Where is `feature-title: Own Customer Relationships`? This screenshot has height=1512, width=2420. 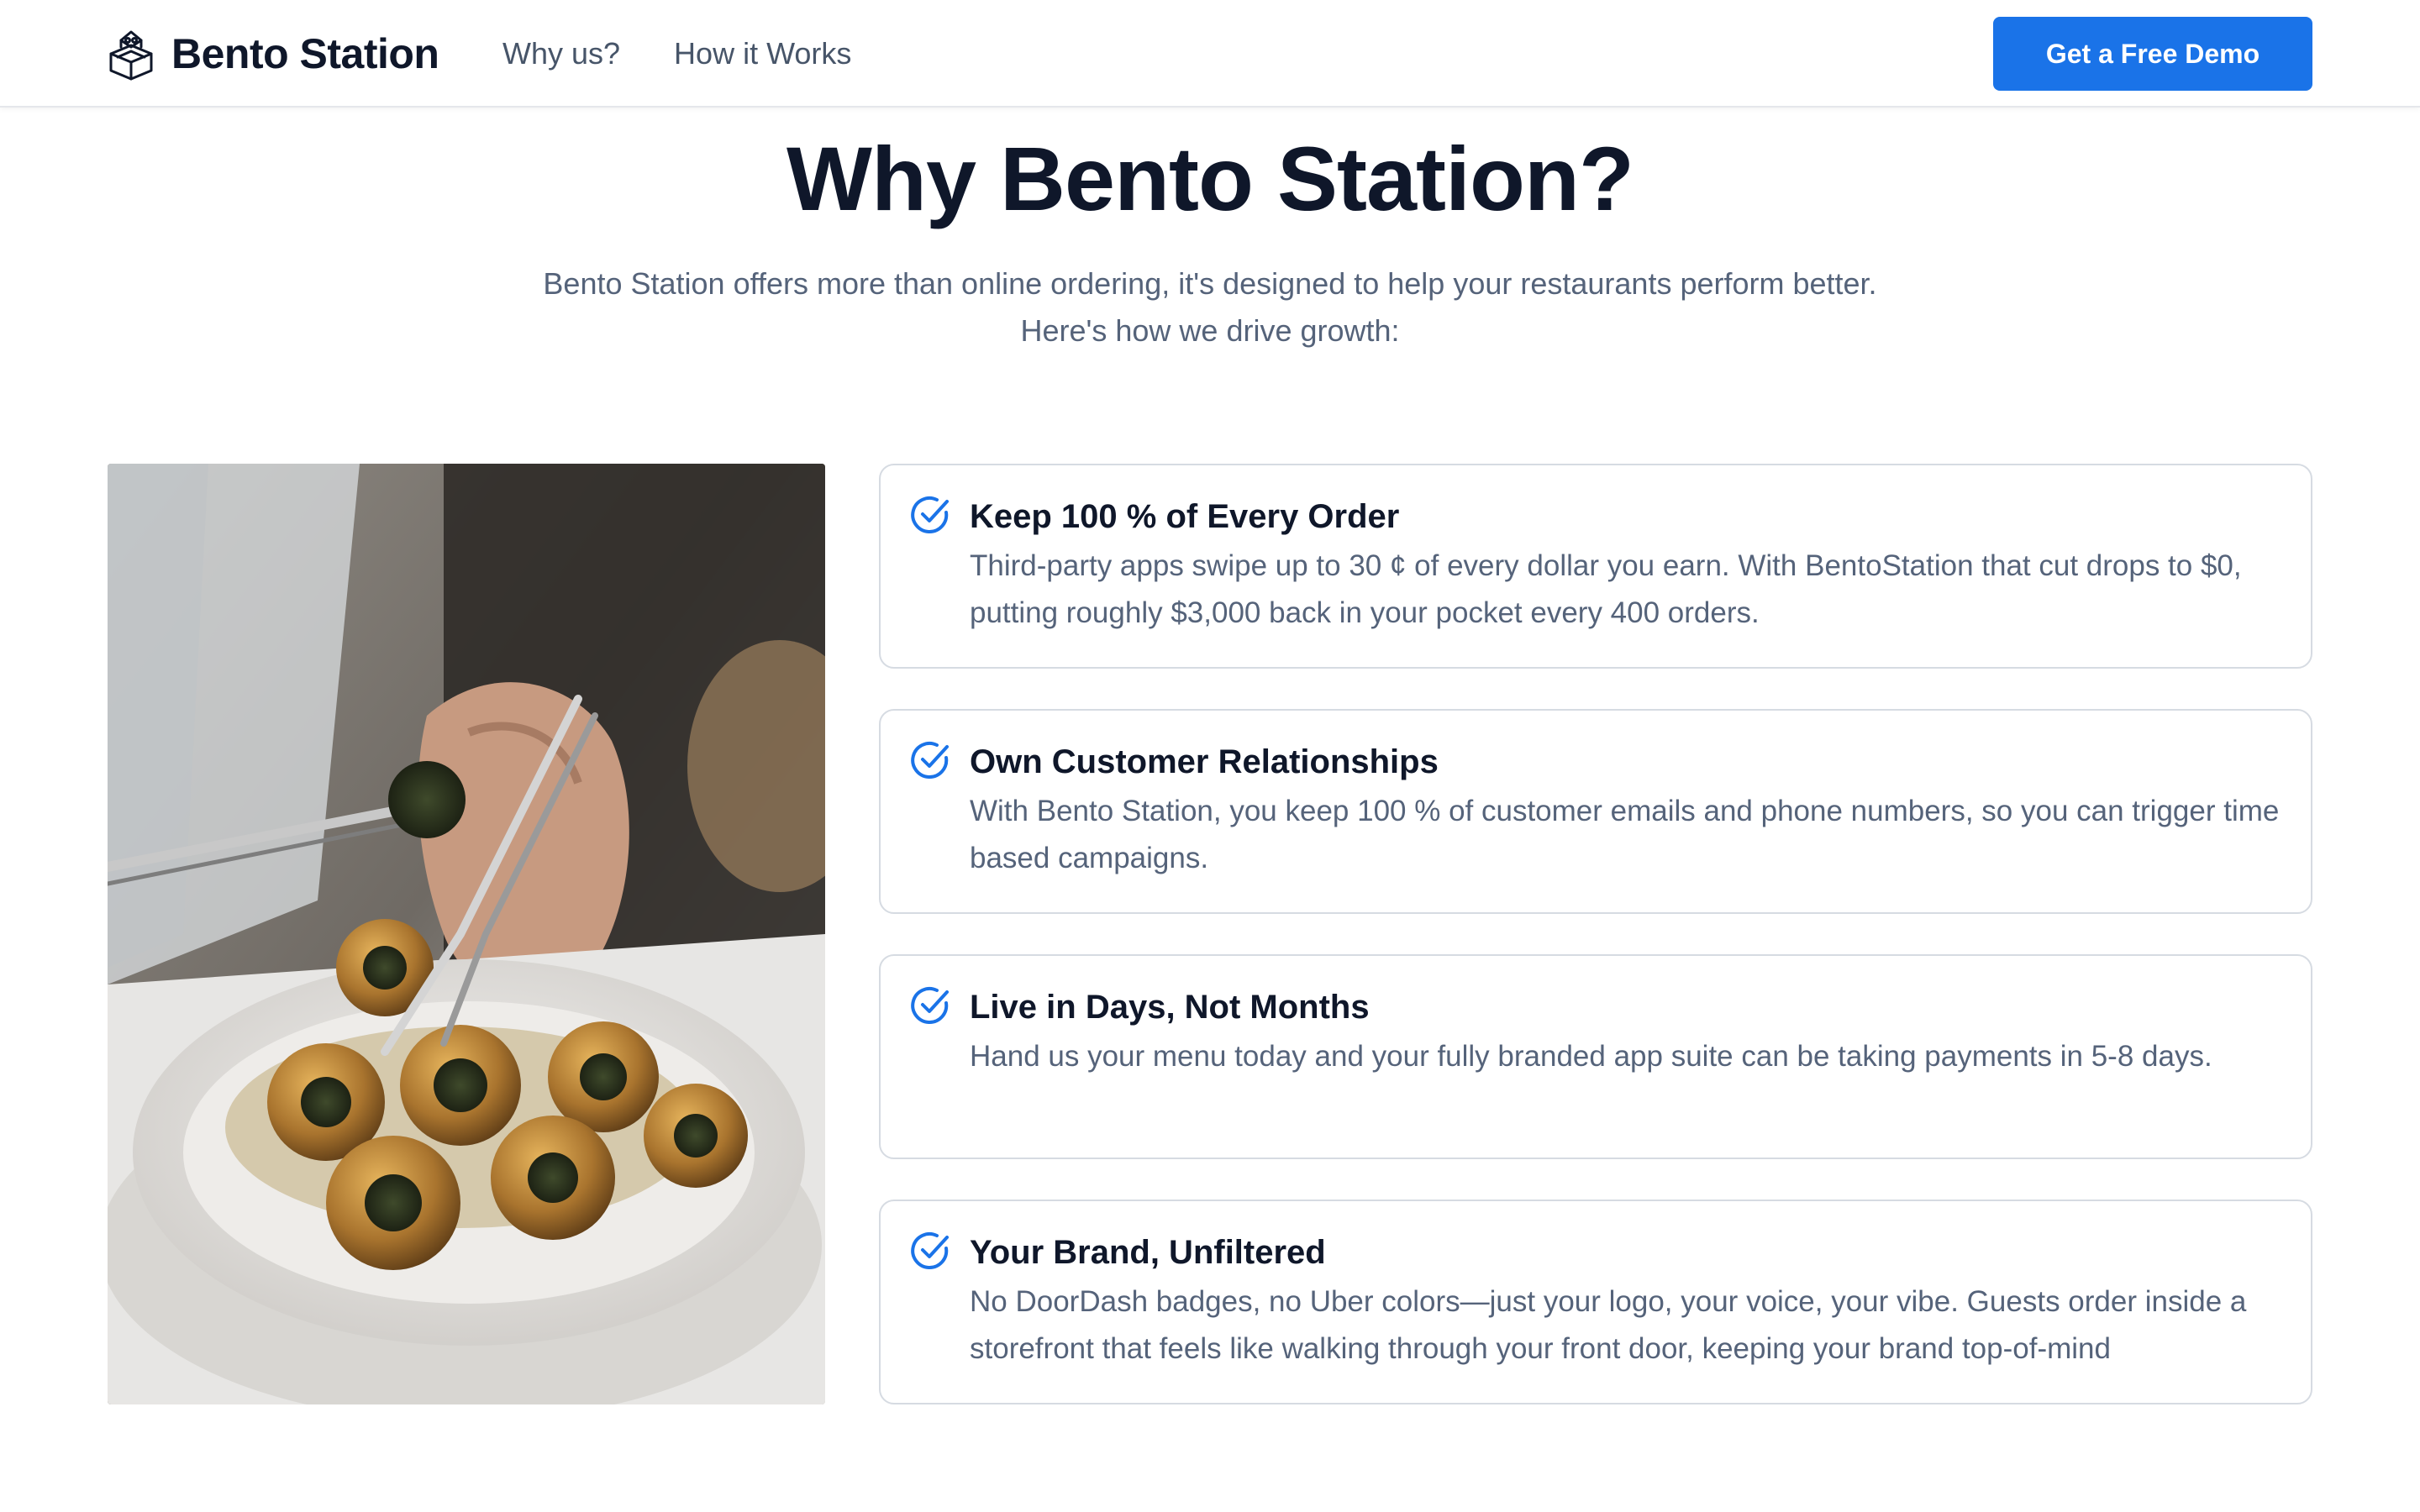
feature-title: Own Customer Relationships is located at coordinates (1204, 761).